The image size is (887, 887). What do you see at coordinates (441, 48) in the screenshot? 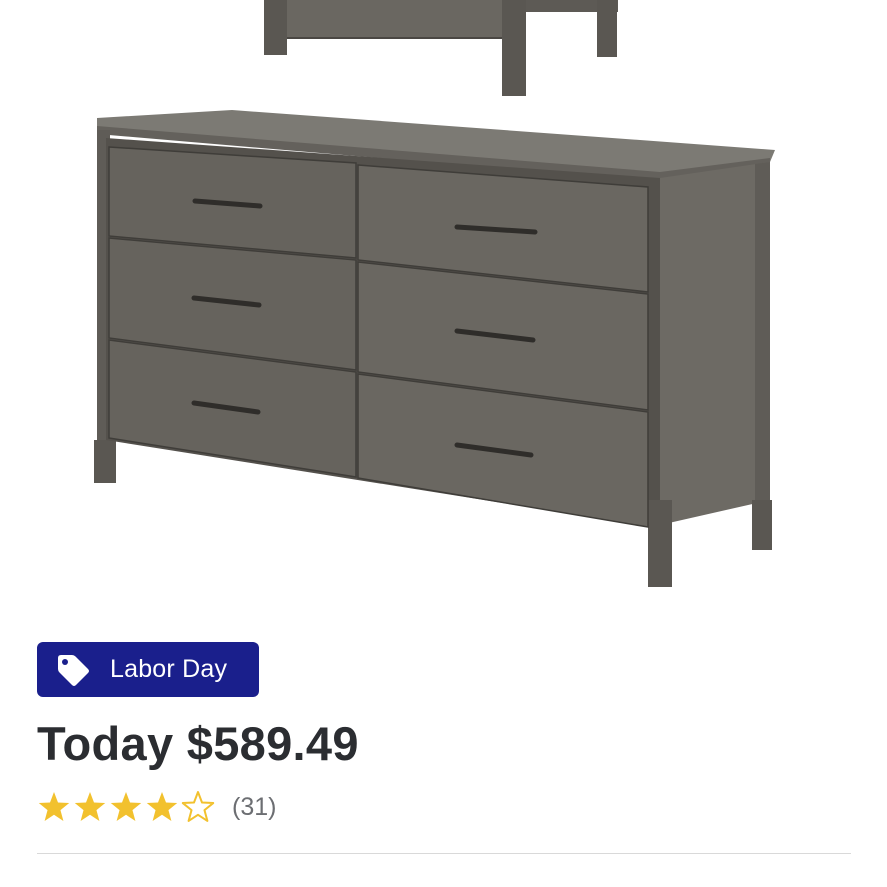
I see `nightstand-partial-image` at bounding box center [441, 48].